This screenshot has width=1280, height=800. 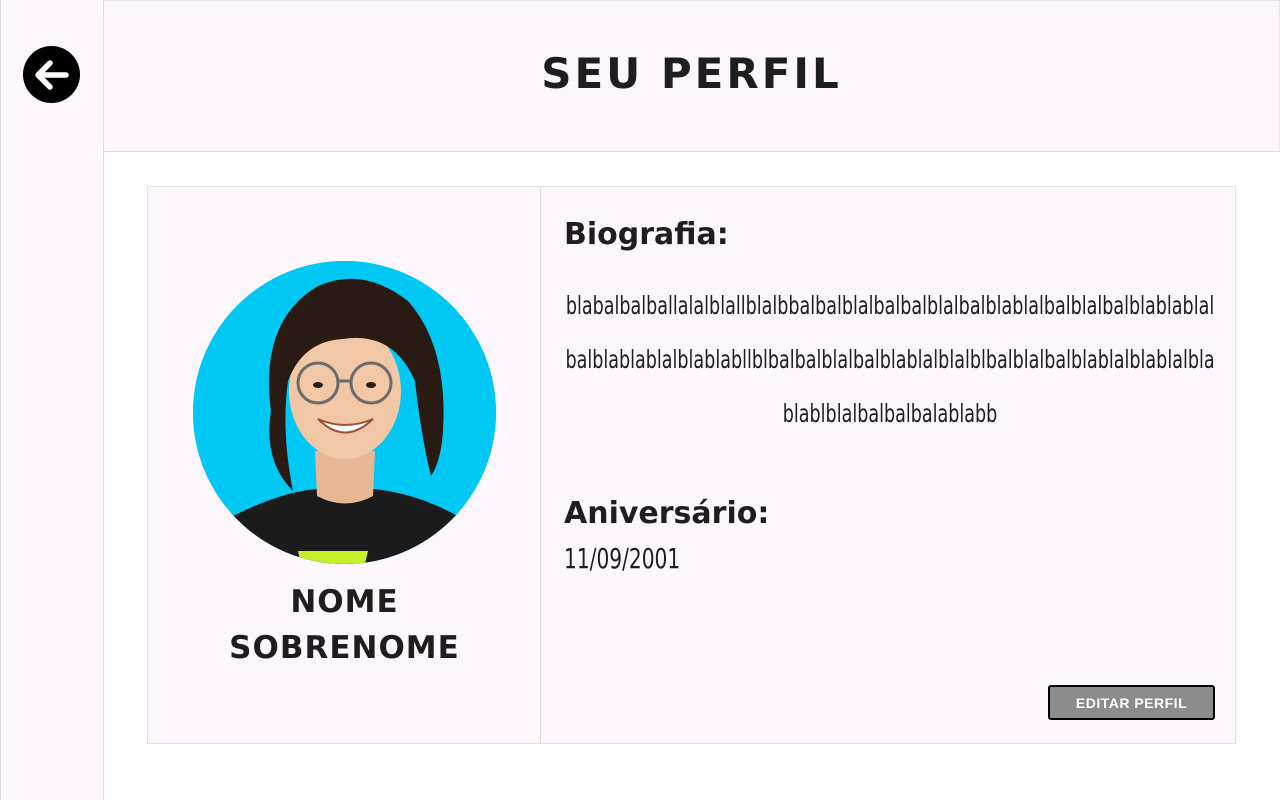 I want to click on sidebar, so click(x=52, y=400).